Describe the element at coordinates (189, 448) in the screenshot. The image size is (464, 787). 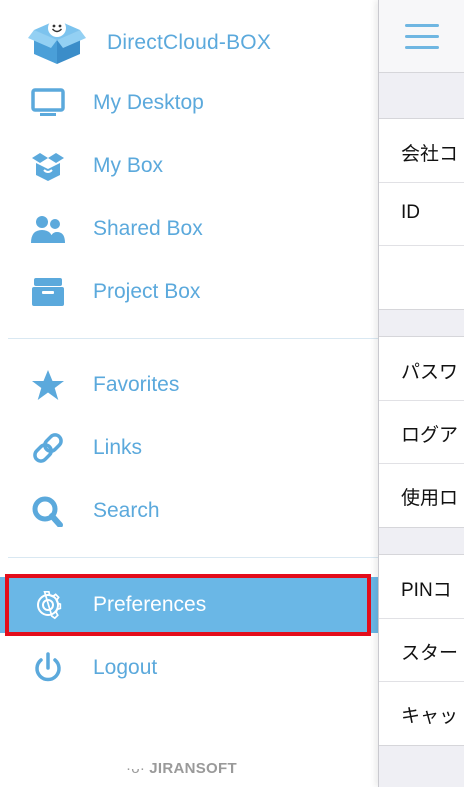
I see `sidebar-item-links: Links` at that location.